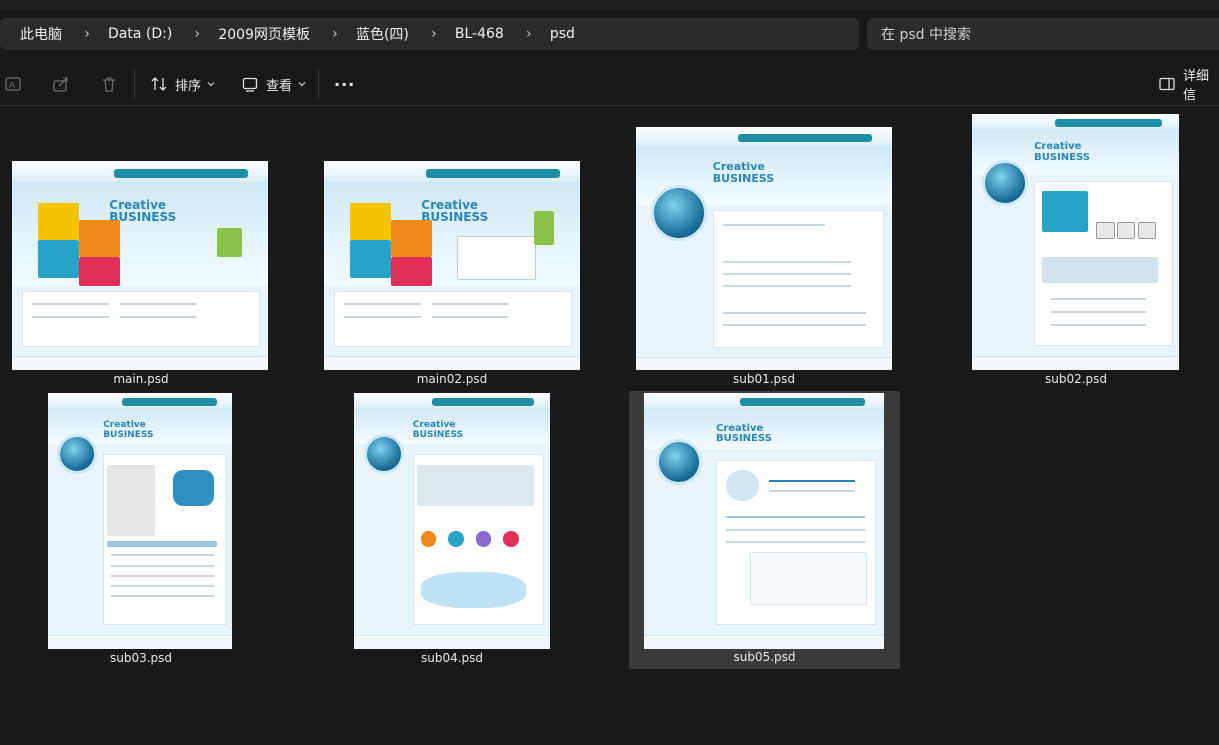  What do you see at coordinates (264, 34) in the screenshot?
I see `breadcrumb-item: 2009网页模板` at bounding box center [264, 34].